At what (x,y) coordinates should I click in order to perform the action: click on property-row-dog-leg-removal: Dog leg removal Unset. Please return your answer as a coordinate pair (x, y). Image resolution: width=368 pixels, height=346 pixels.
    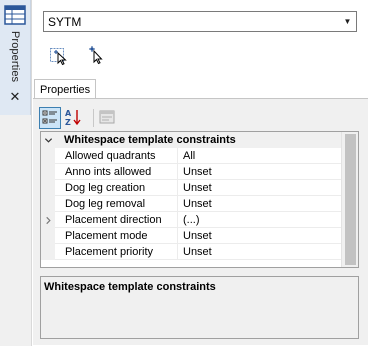
    Looking at the image, I should click on (191, 204).